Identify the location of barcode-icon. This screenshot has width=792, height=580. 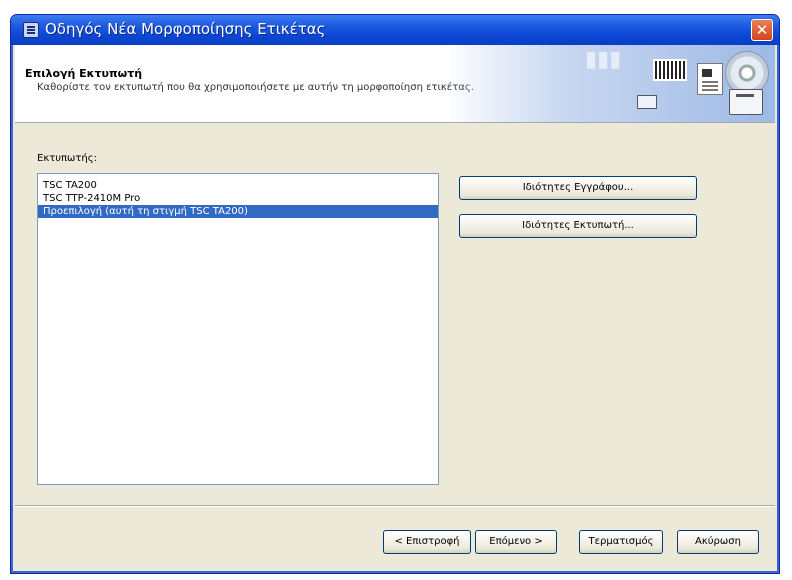
(670, 70).